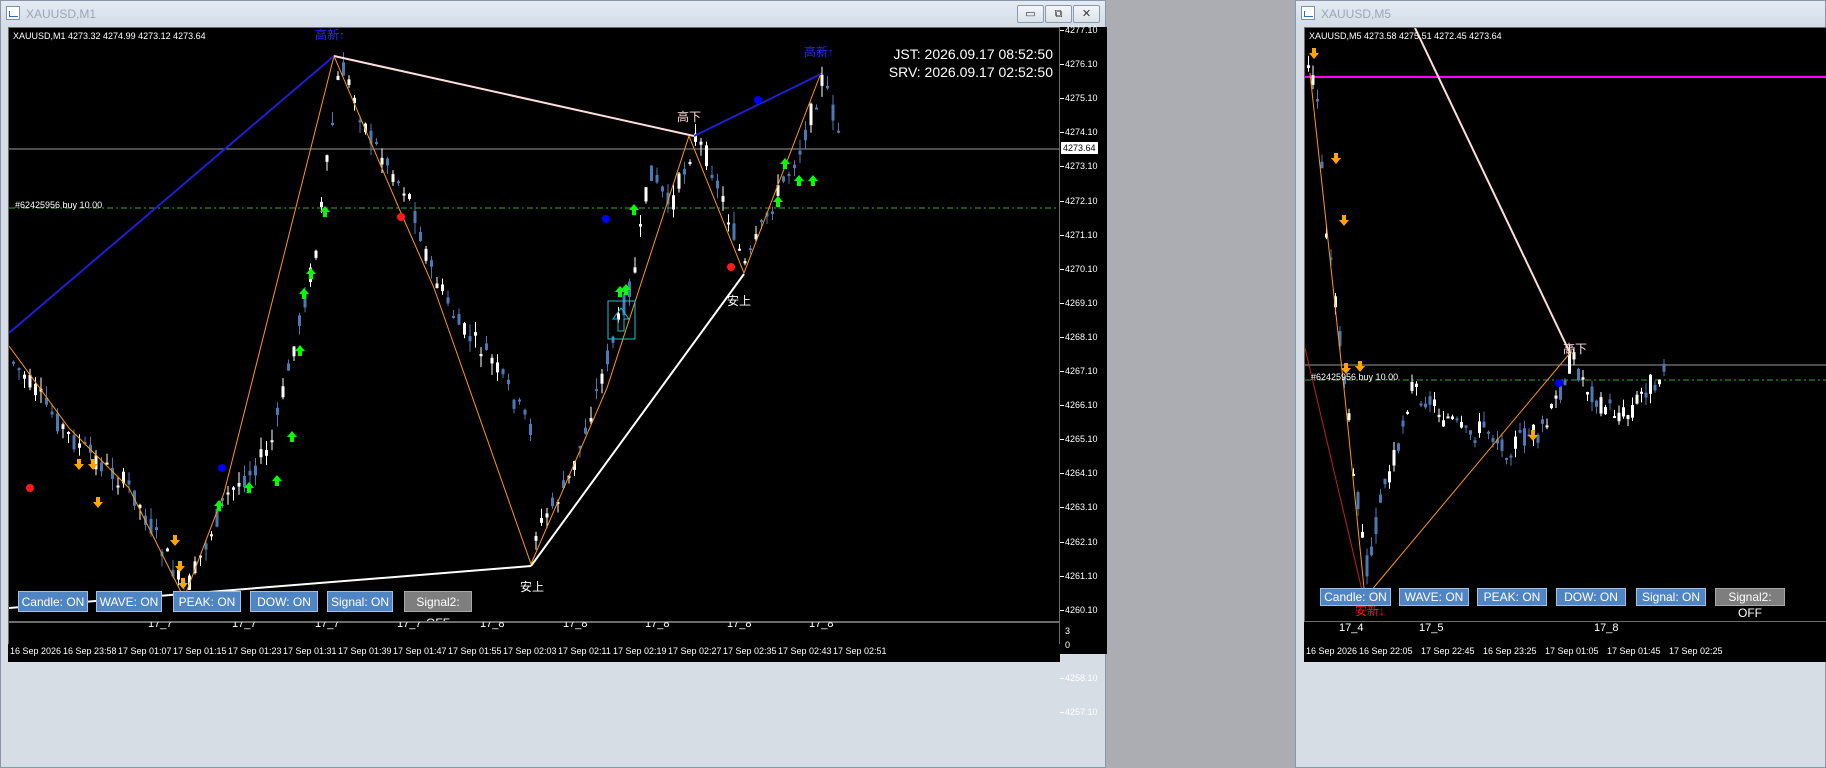 This screenshot has height=768, width=1826. I want to click on high-new-label-2: 高新↑, so click(819, 52).